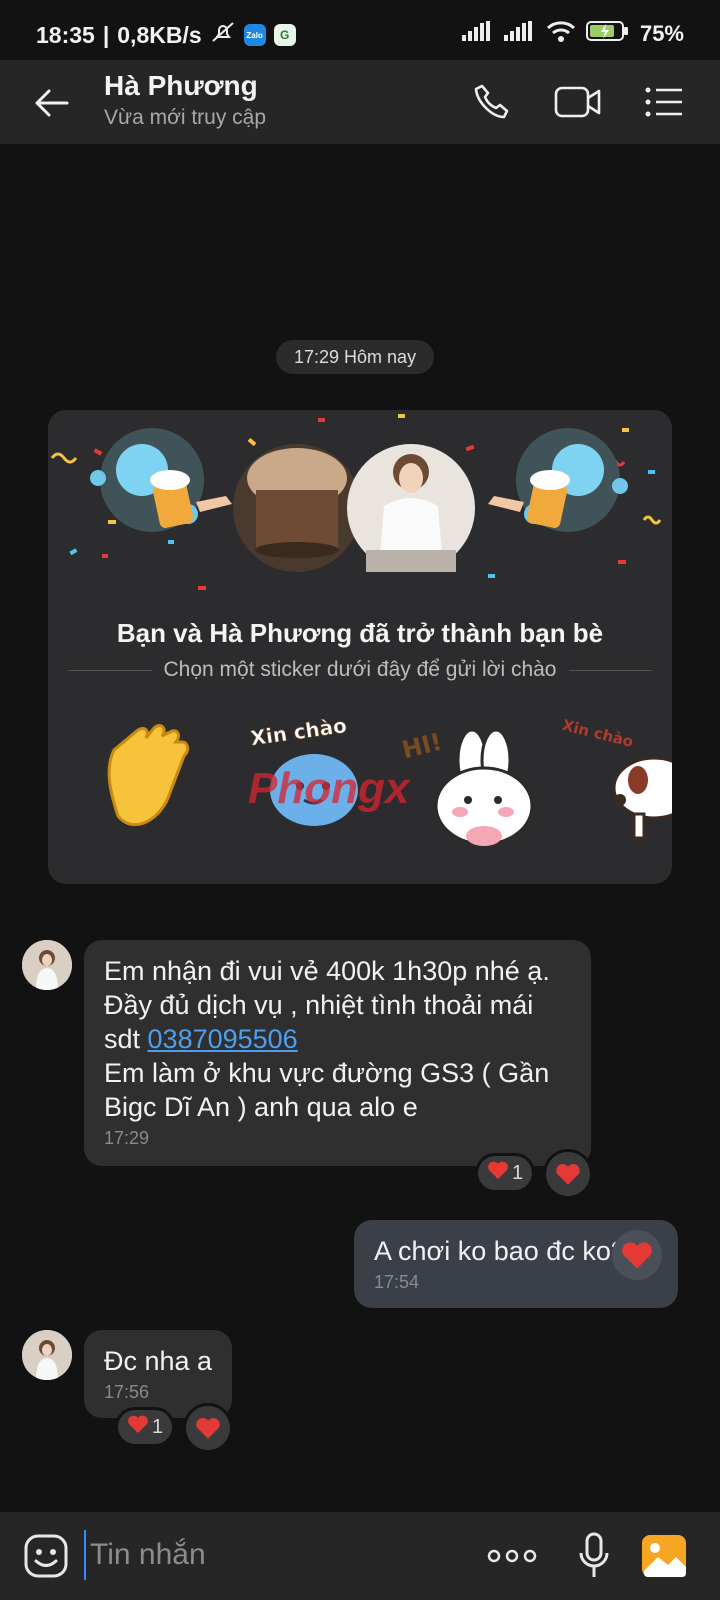 This screenshot has width=720, height=1600. Describe the element at coordinates (298, 731) in the screenshot. I see `sticker-text-xin-chao: Xin chào` at that location.